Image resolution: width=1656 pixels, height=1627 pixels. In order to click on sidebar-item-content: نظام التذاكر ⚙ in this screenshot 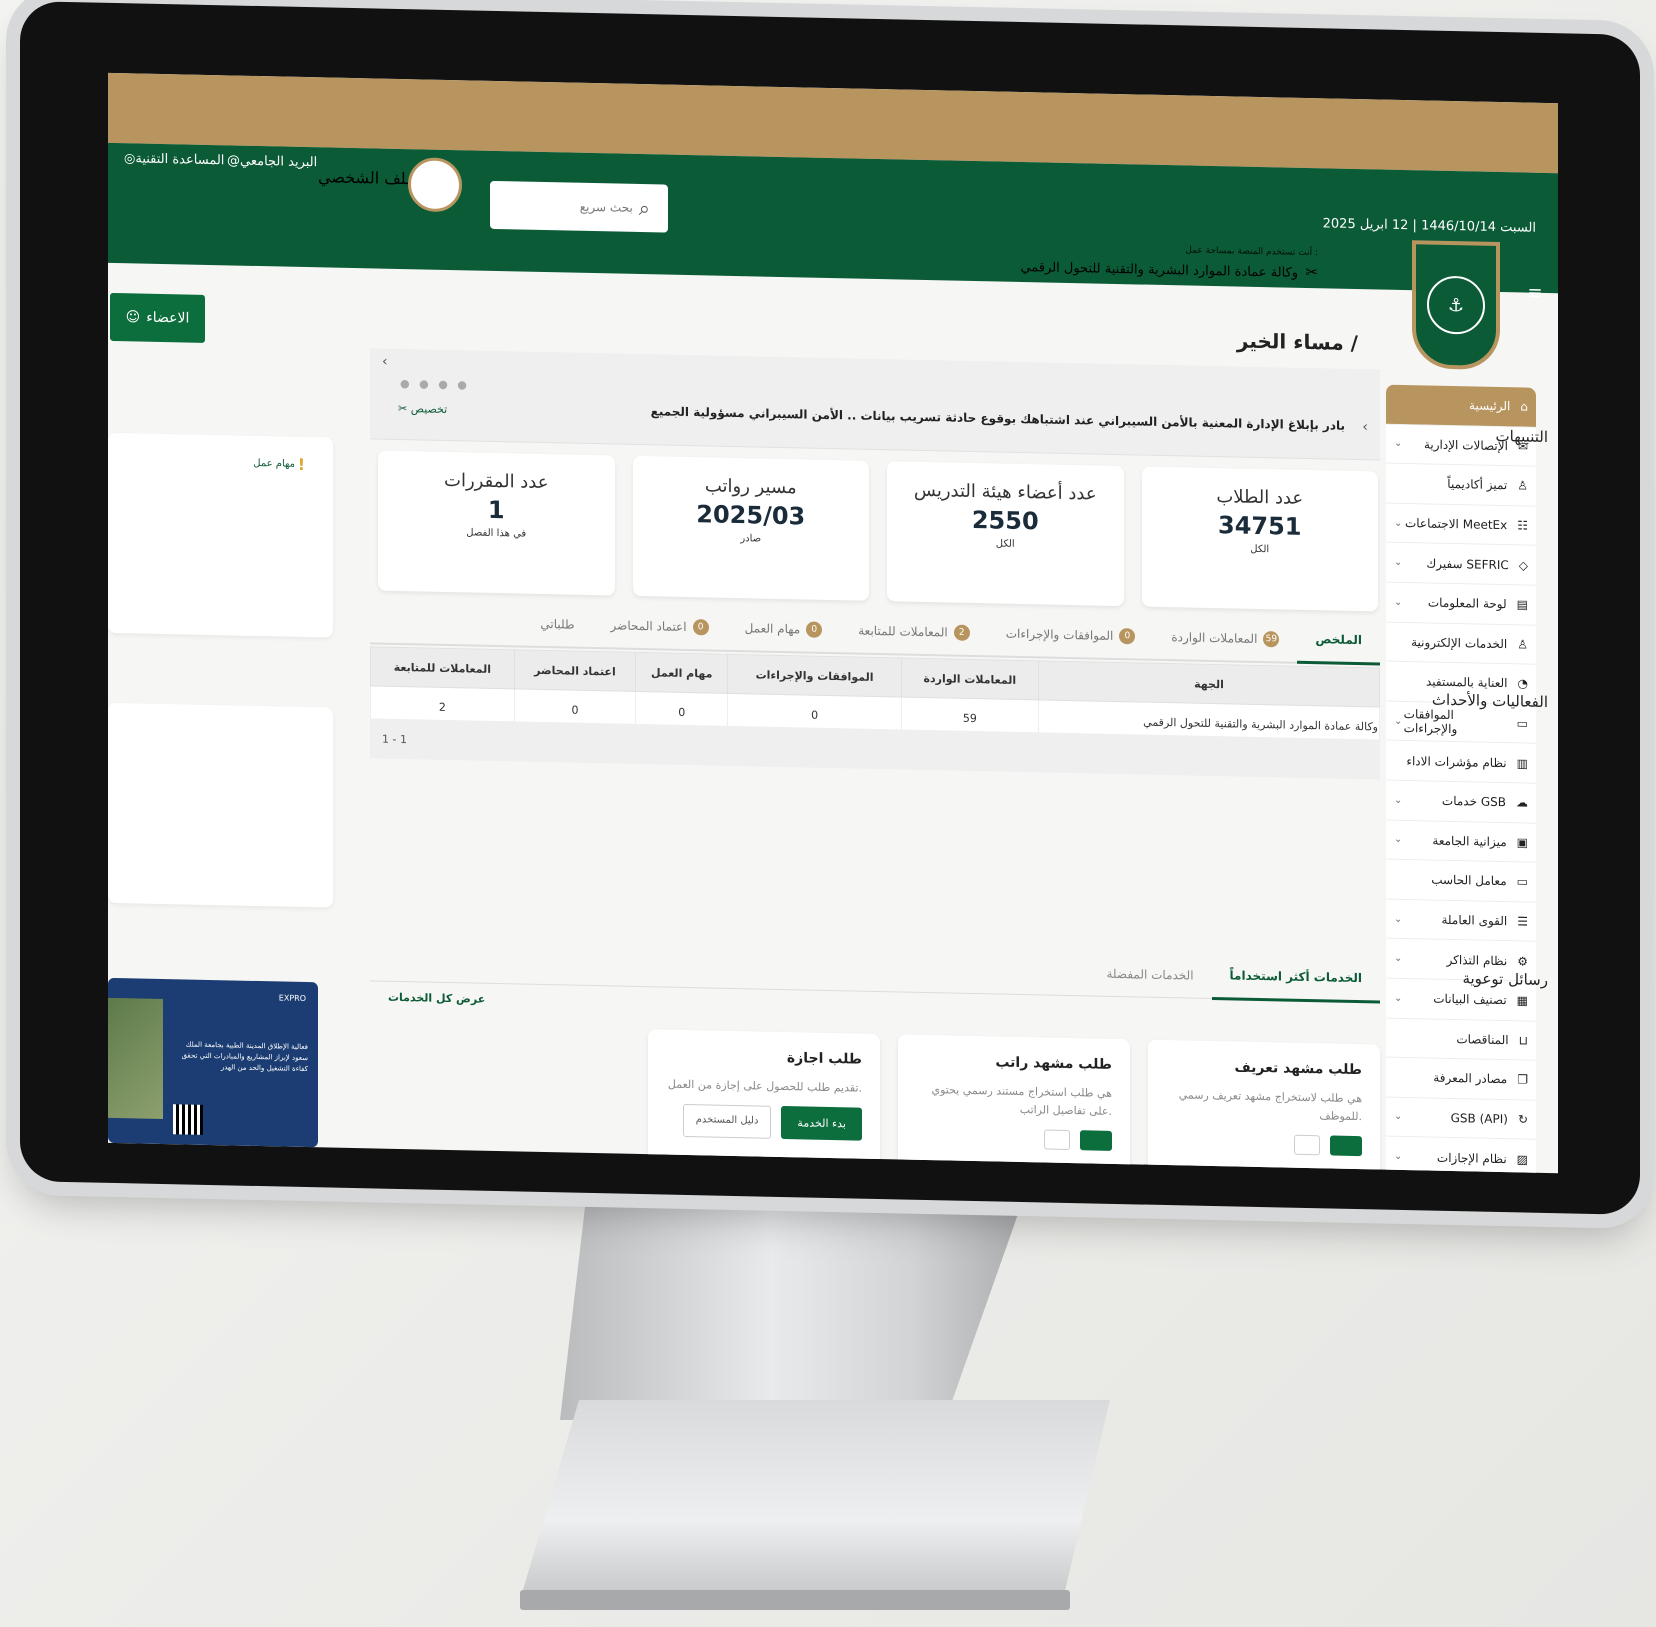, I will do `click(1487, 961)`.